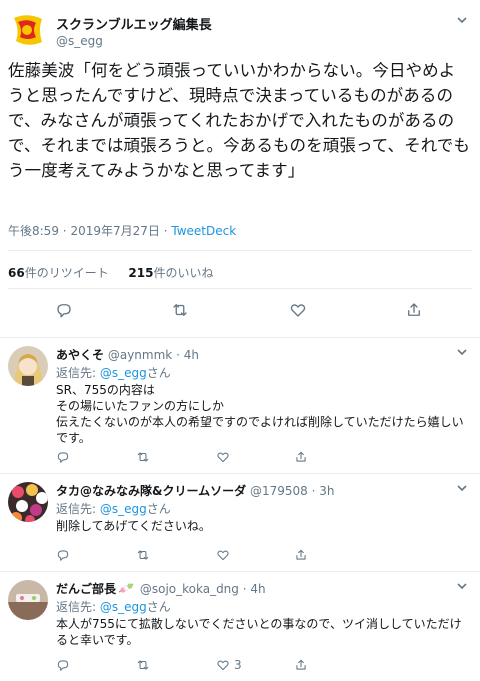 This screenshot has height=681, width=480. What do you see at coordinates (151, 491) in the screenshot?
I see `display-name: タカ@なみなみ隊&クリームソーダ` at bounding box center [151, 491].